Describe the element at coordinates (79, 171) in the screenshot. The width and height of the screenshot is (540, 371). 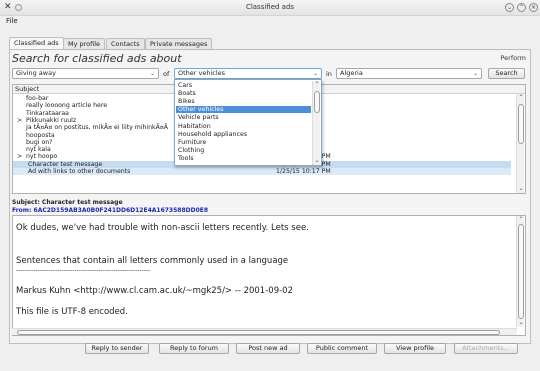
I see `list-item-subject: Ad with links to other documents` at that location.